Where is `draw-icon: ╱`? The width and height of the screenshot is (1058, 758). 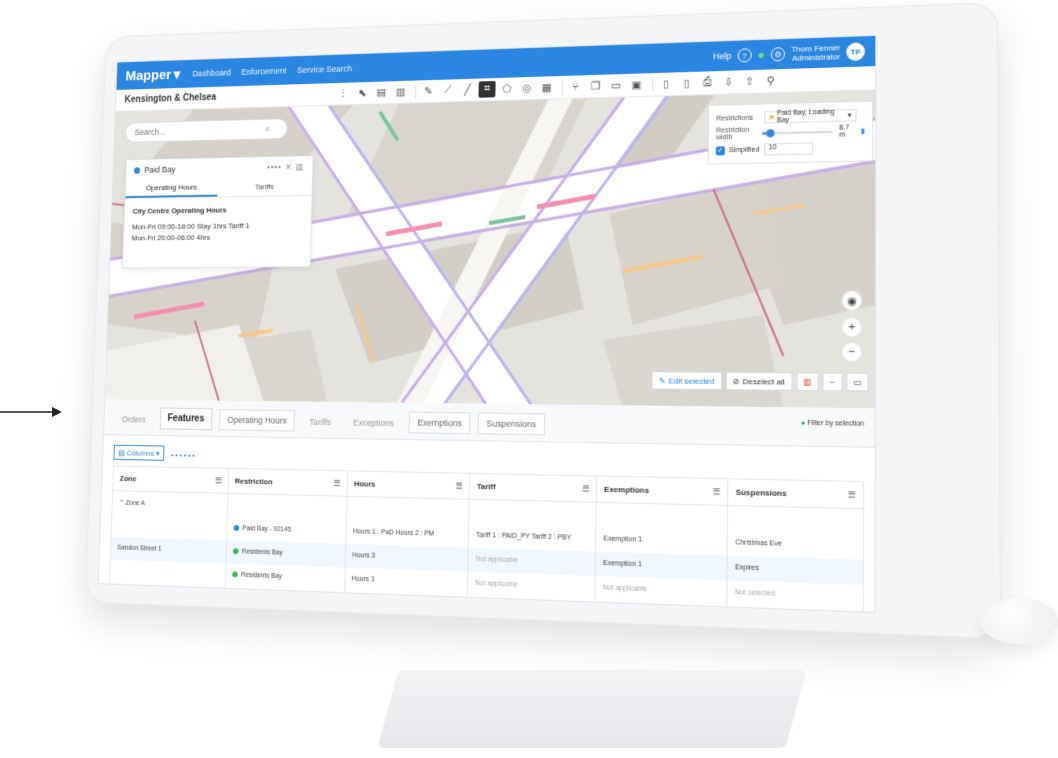
draw-icon: ╱ is located at coordinates (467, 90).